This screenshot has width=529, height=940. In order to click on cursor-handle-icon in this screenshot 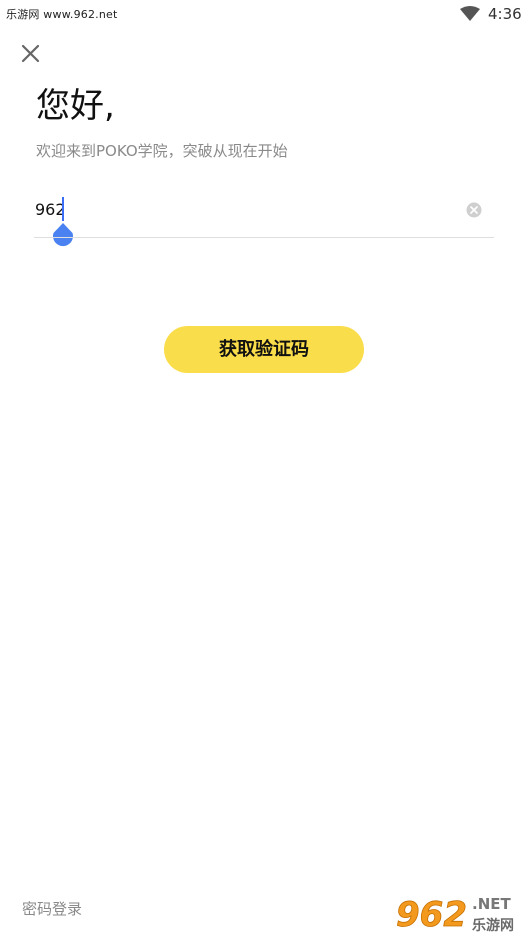, I will do `click(63, 235)`.